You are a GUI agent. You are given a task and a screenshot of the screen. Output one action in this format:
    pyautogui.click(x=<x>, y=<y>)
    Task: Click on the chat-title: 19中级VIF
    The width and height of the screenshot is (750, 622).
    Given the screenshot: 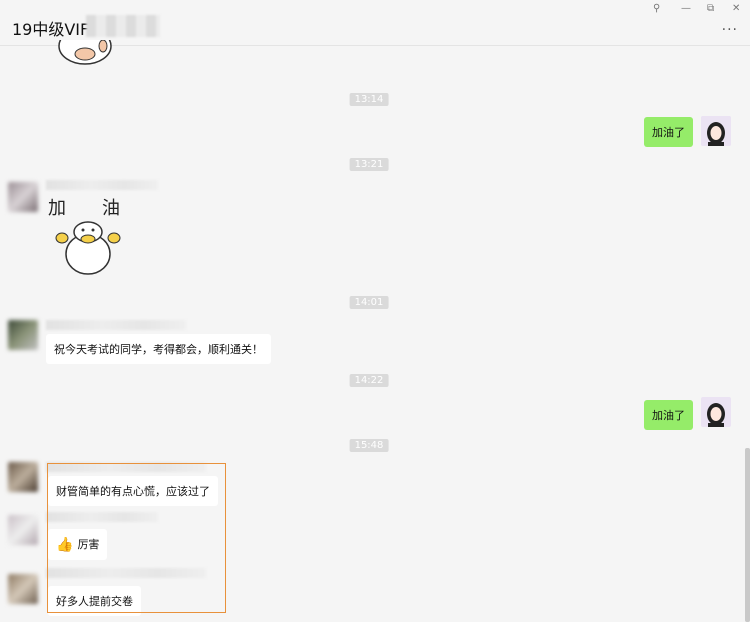 What is the action you would take?
    pyautogui.click(x=51, y=29)
    